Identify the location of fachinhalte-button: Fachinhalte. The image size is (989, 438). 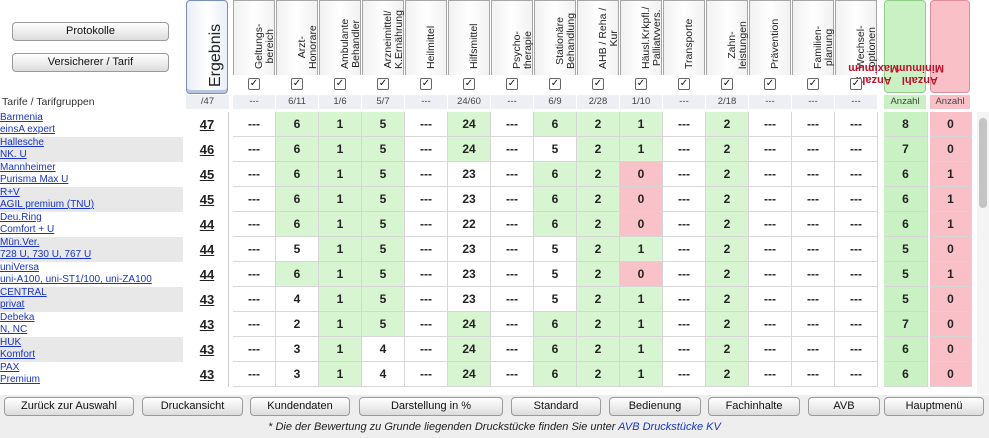
(754, 406).